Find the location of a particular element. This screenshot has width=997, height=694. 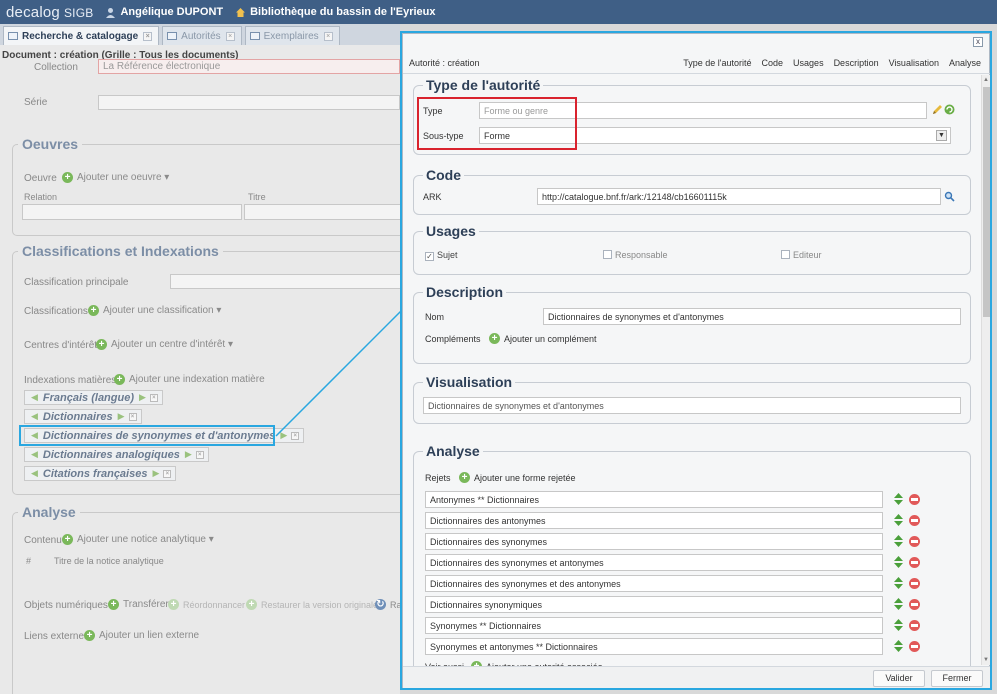

reorder-icon: + is located at coordinates (173, 604).